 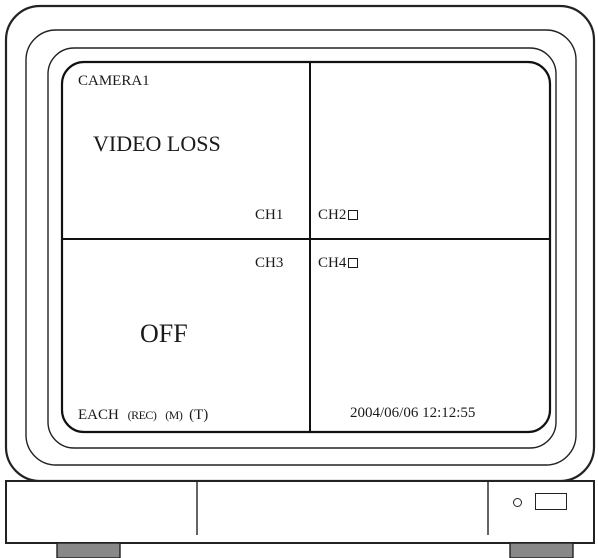 I want to click on date-time-display: 2004/06/06 12:12:55, so click(x=413, y=413).